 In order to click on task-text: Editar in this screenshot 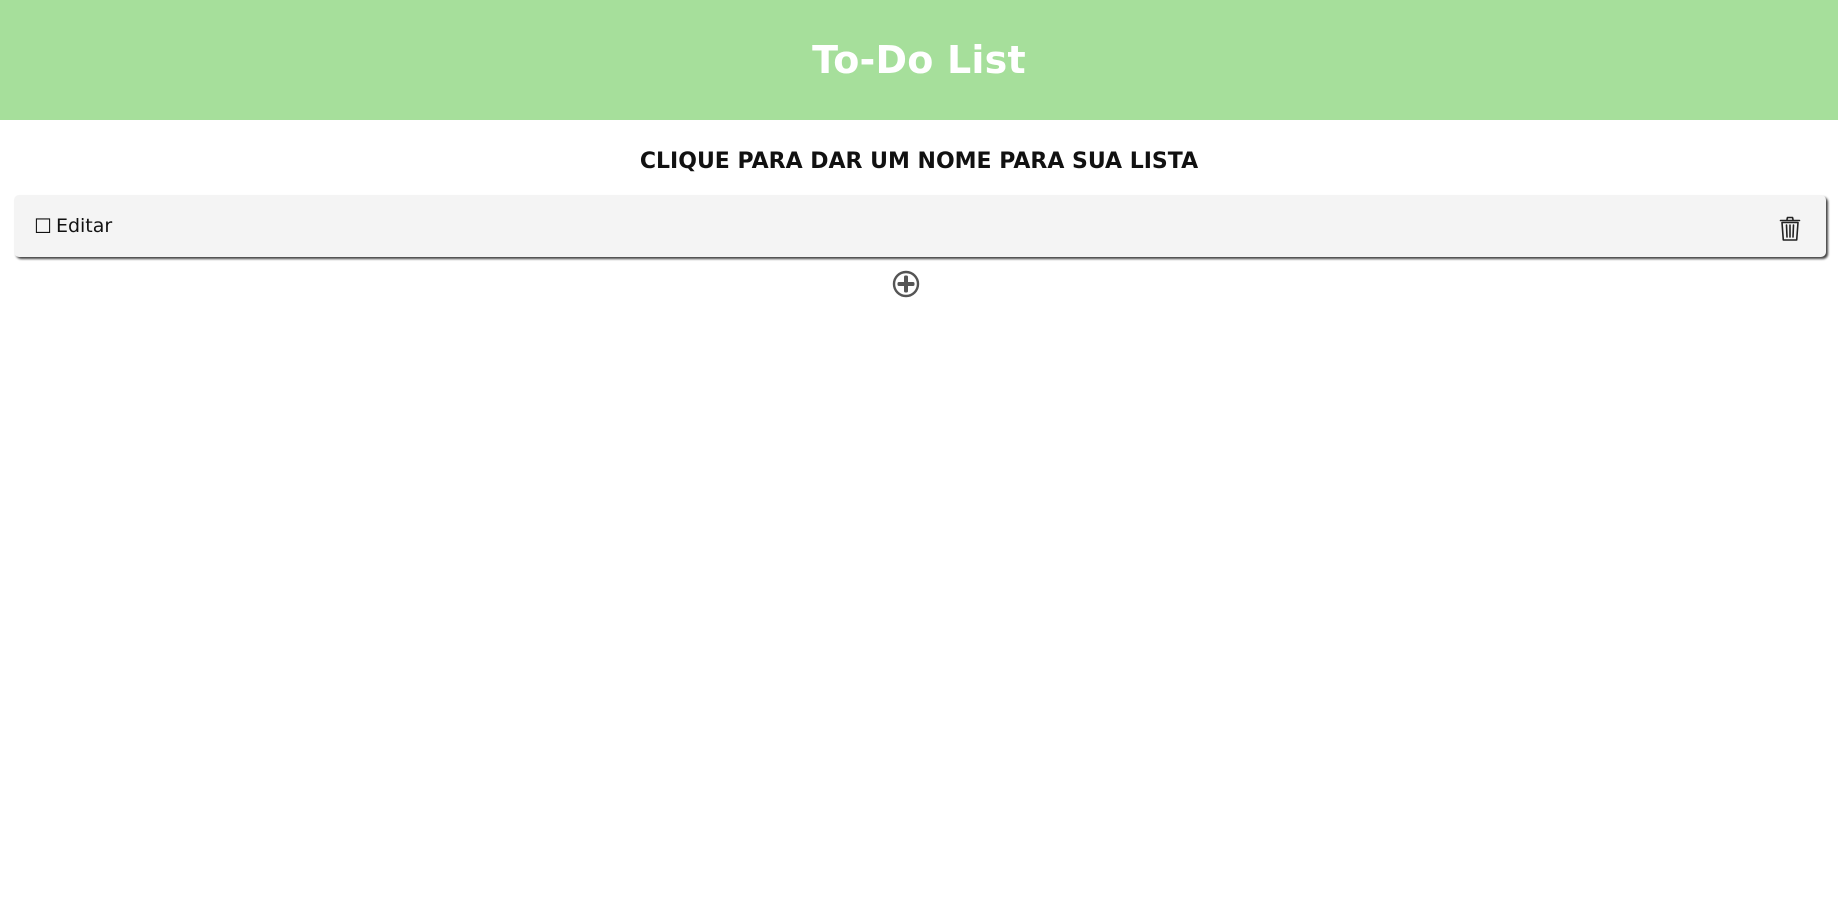, I will do `click(84, 226)`.